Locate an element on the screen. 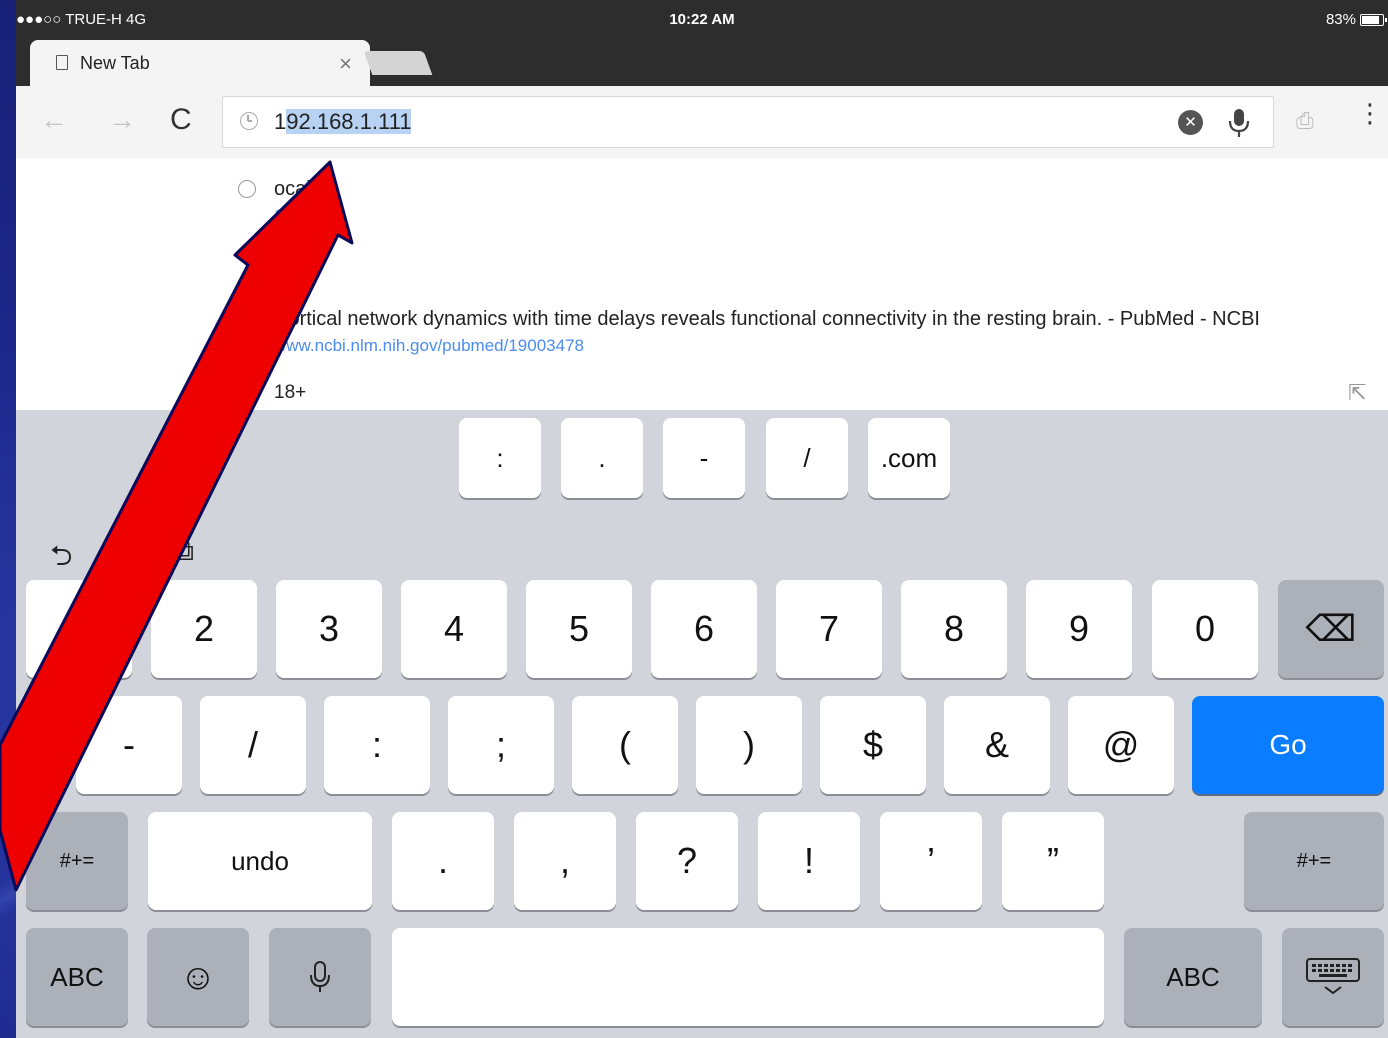 This screenshot has height=1038, width=1388. clear-input-icon: ✕ is located at coordinates (1190, 122).